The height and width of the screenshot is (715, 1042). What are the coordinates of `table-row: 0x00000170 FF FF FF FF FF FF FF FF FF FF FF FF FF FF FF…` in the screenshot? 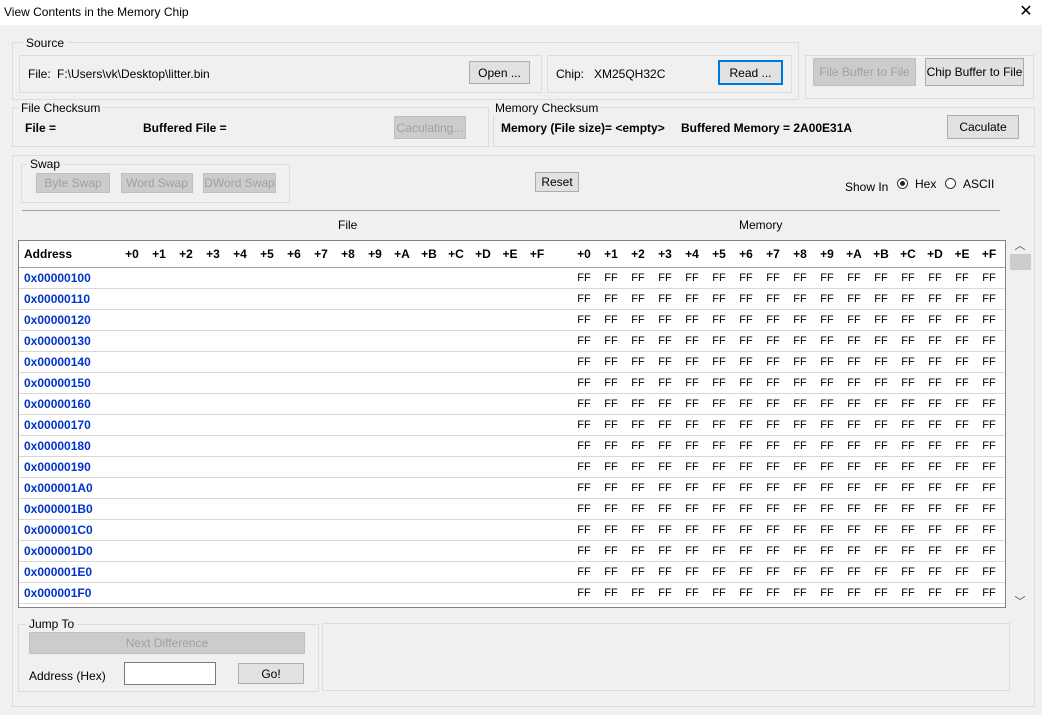 It's located at (512, 425).